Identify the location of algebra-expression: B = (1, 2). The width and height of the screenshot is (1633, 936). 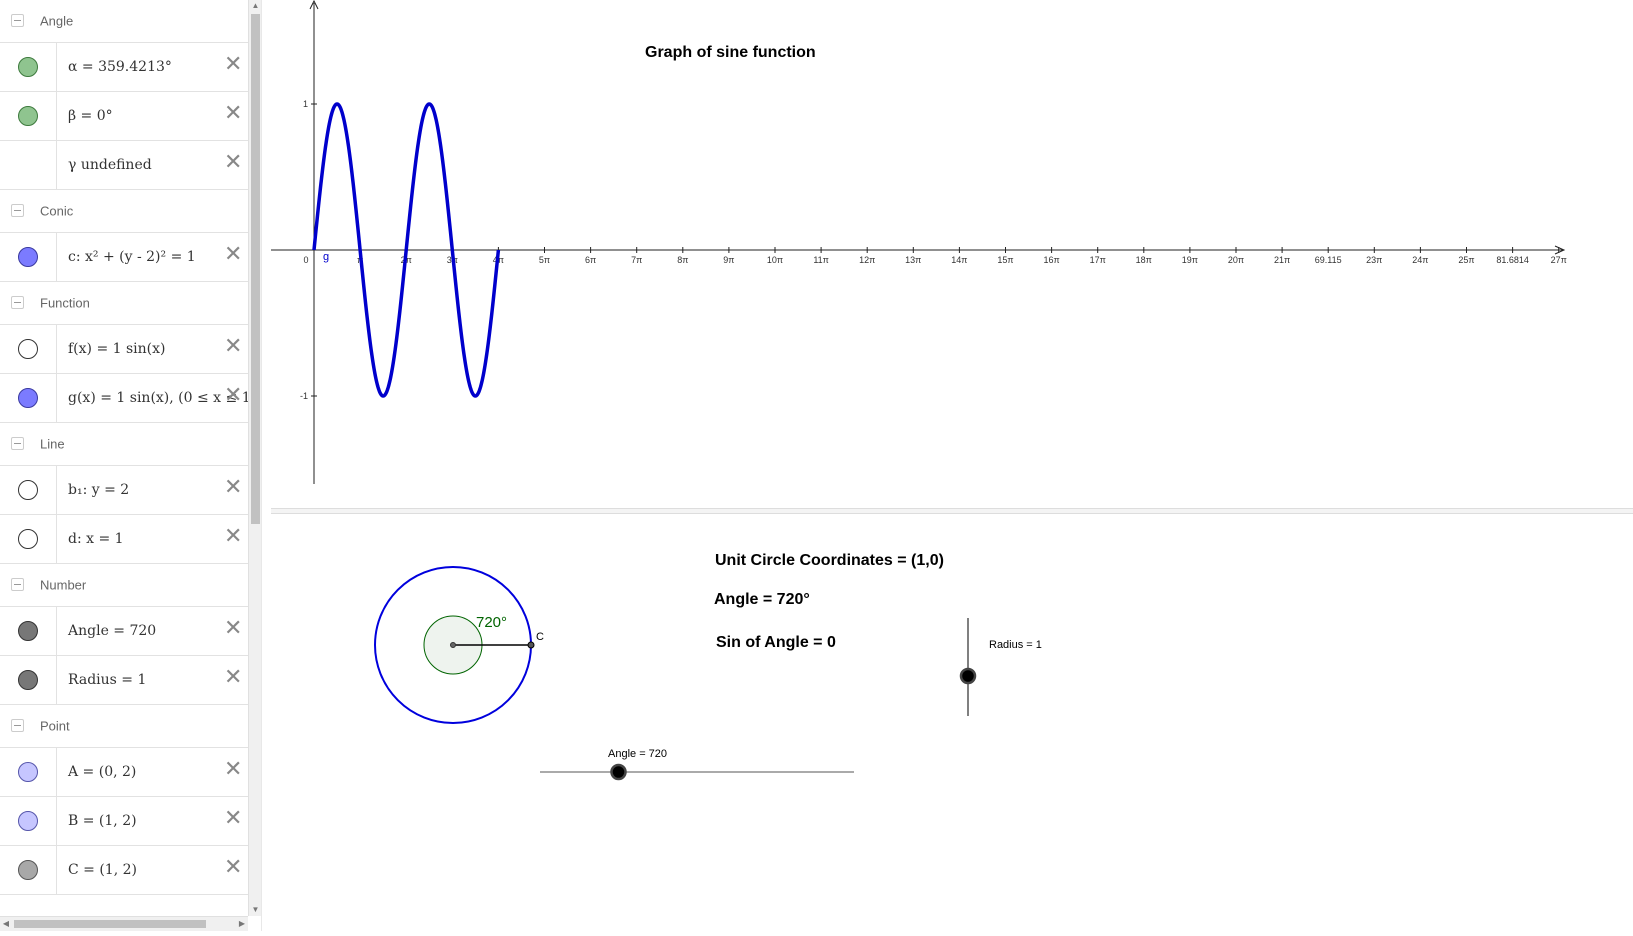
(102, 821).